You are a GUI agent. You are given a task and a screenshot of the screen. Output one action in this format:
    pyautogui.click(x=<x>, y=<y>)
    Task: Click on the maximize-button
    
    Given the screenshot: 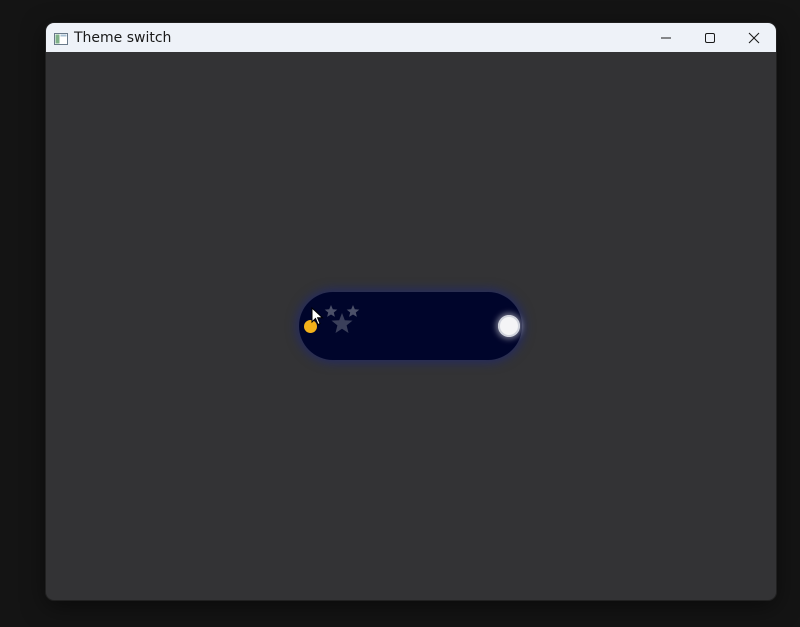 What is the action you would take?
    pyautogui.click(x=710, y=37)
    